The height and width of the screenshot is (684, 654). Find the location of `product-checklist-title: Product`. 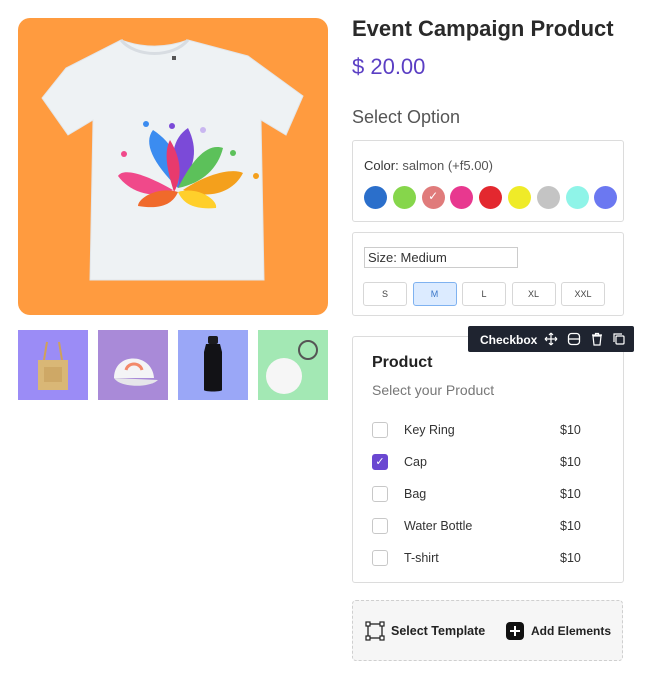

product-checklist-title: Product is located at coordinates (402, 362).